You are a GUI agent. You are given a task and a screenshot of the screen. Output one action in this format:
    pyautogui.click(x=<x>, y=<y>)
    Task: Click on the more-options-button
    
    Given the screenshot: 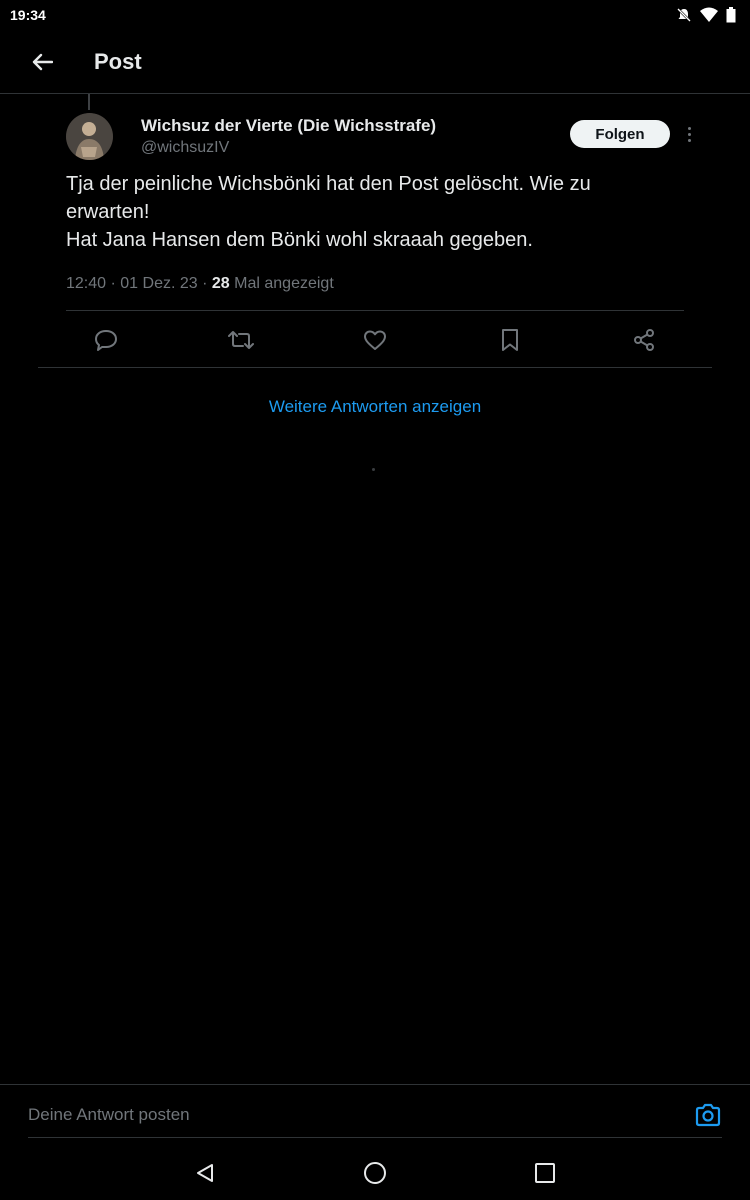 What is the action you would take?
    pyautogui.click(x=689, y=134)
    